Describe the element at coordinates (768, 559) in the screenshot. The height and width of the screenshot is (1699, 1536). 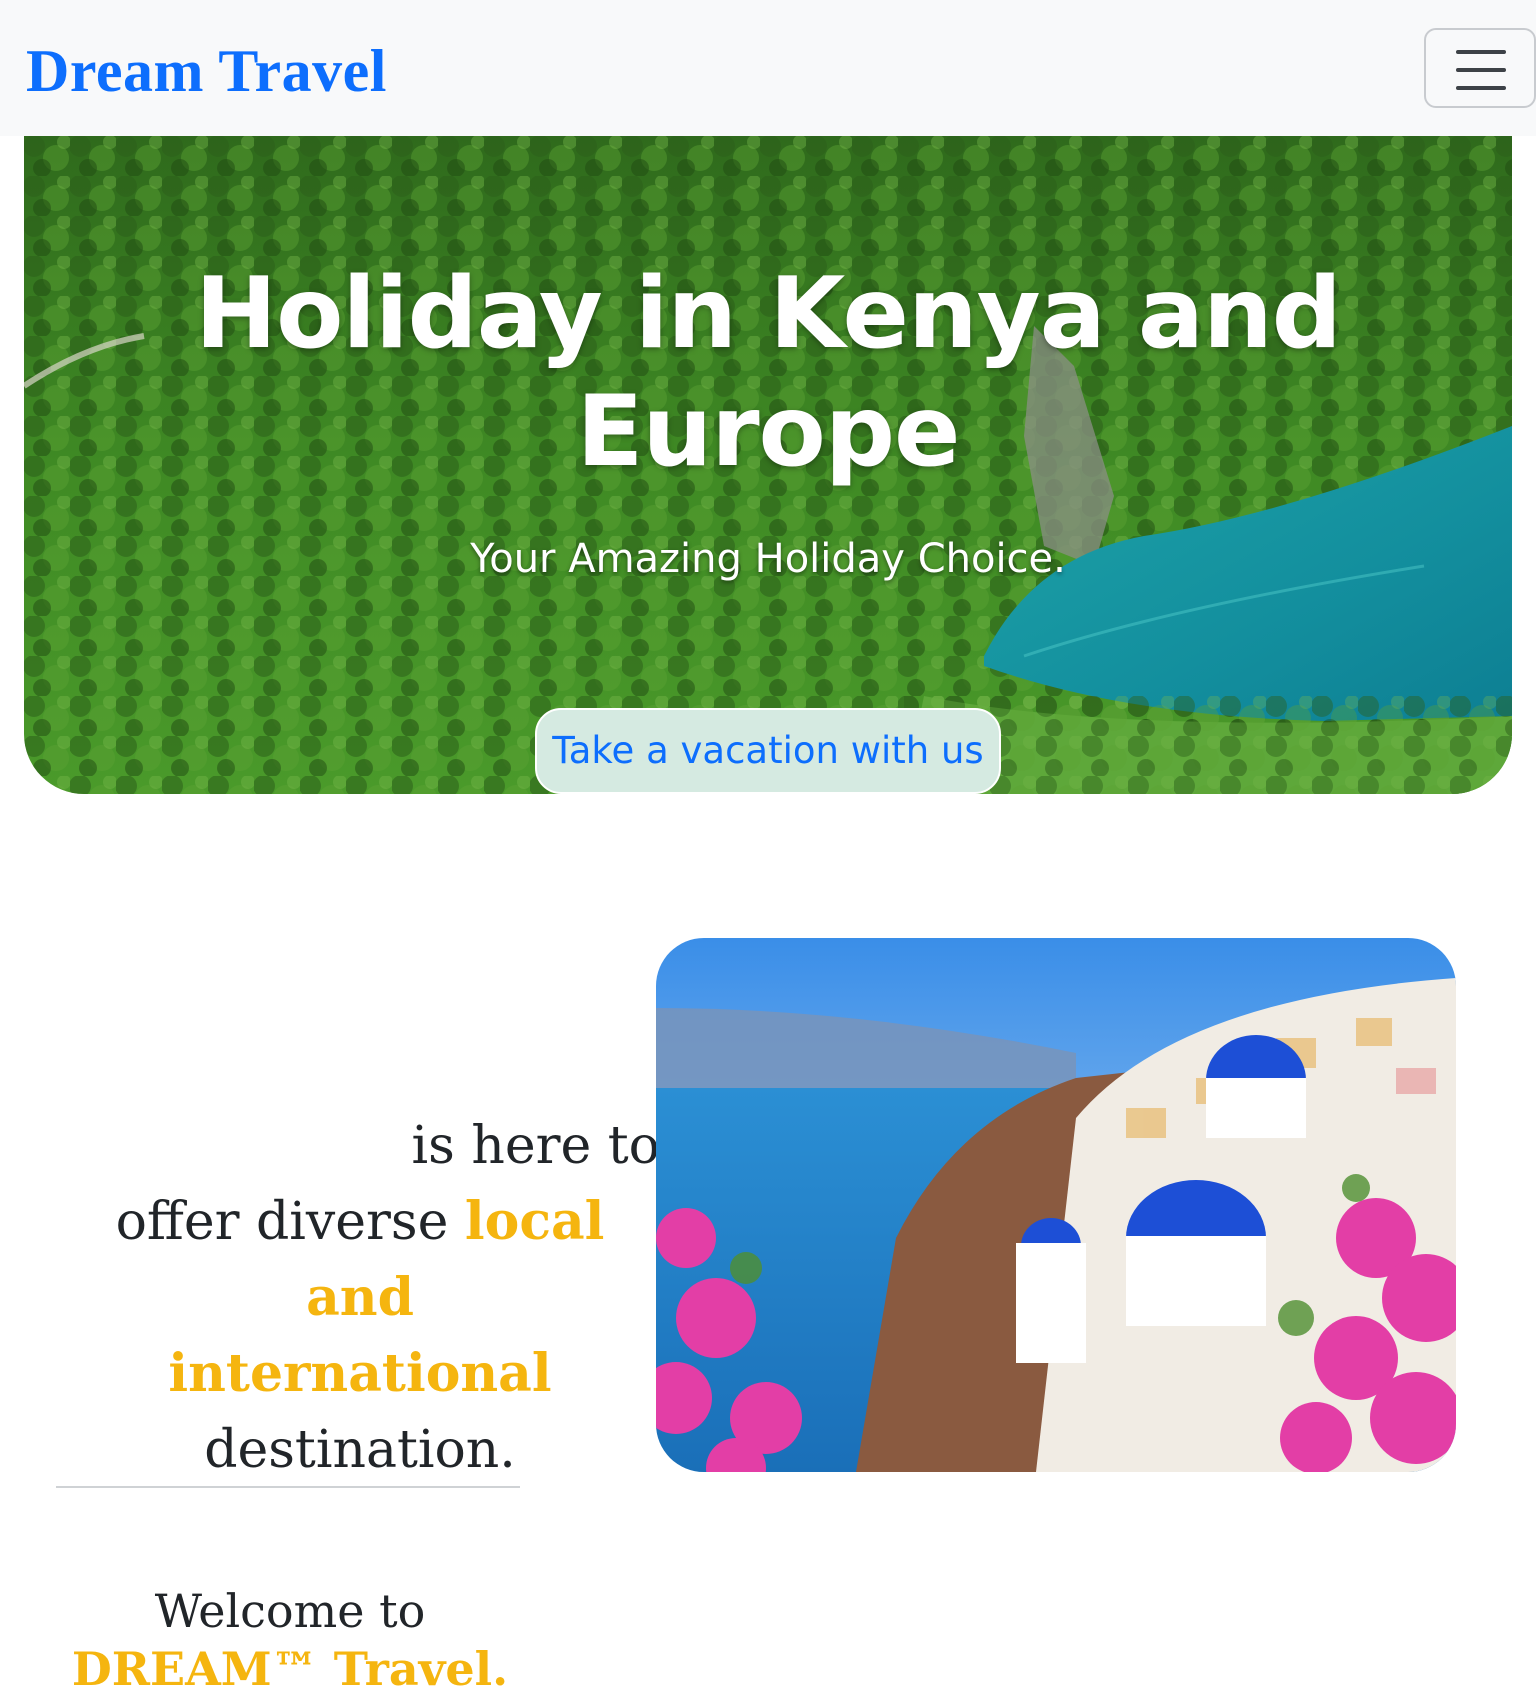
I see `hero-subtitle: Your Amazing Holiday Choice.` at that location.